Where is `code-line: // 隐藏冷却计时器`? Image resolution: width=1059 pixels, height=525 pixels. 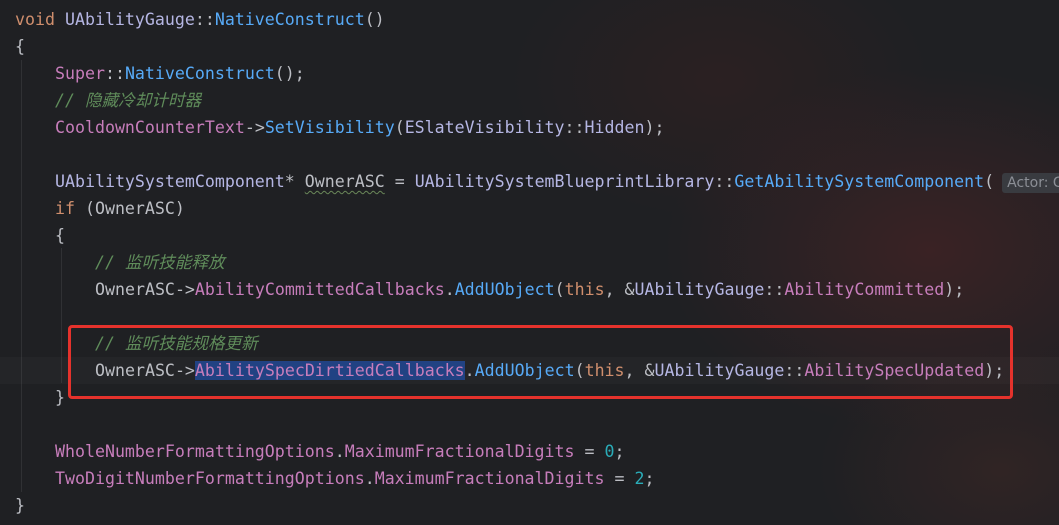
code-line: // 隐藏冷却计时器 is located at coordinates (529, 100).